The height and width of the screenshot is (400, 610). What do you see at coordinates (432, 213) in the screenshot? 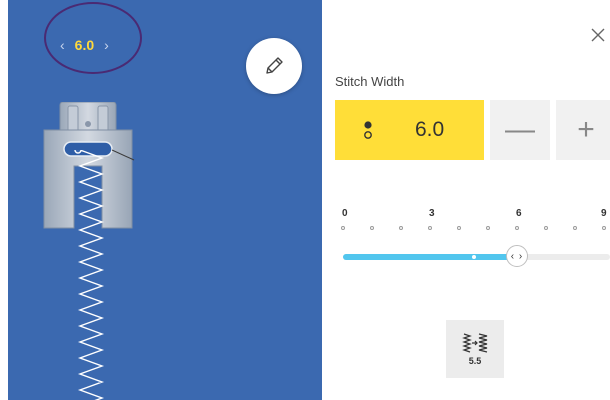
I see `scale-label: 3` at bounding box center [432, 213].